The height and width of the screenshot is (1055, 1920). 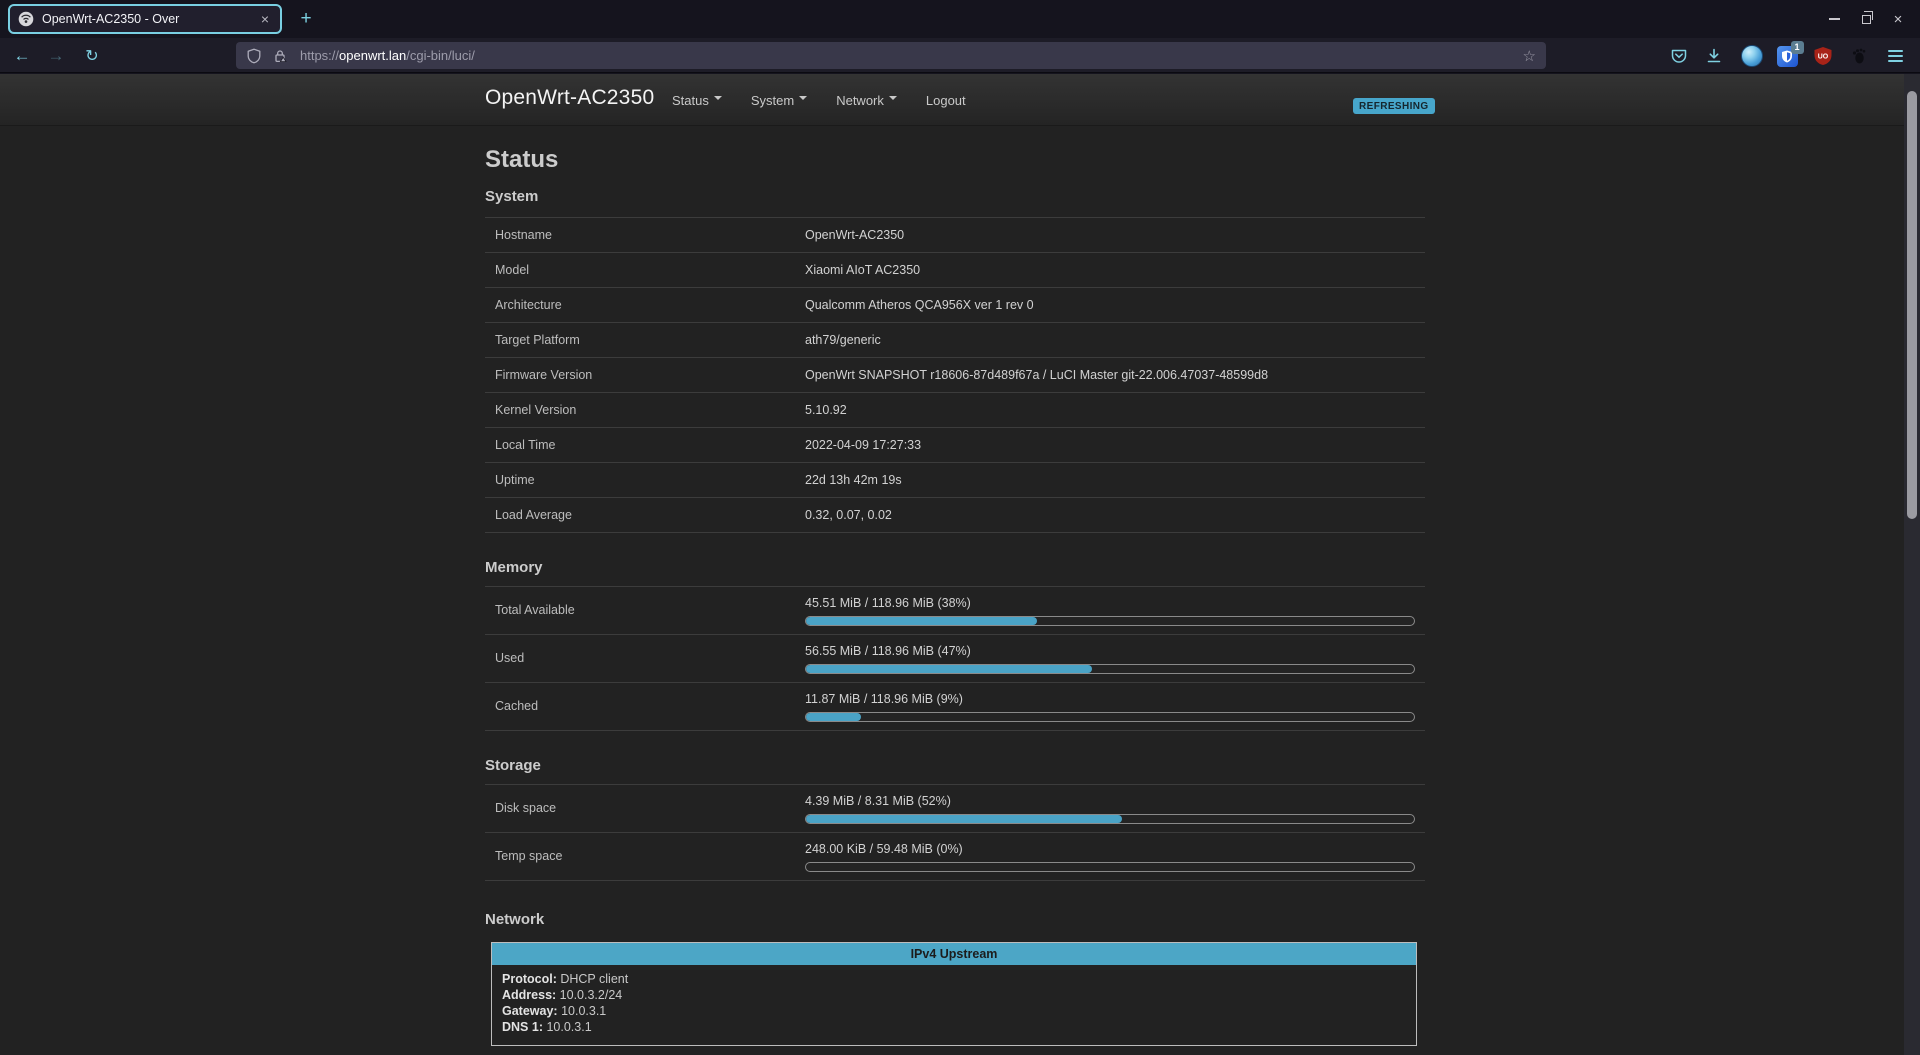 I want to click on scrollbar-thumb, so click(x=1912, y=305).